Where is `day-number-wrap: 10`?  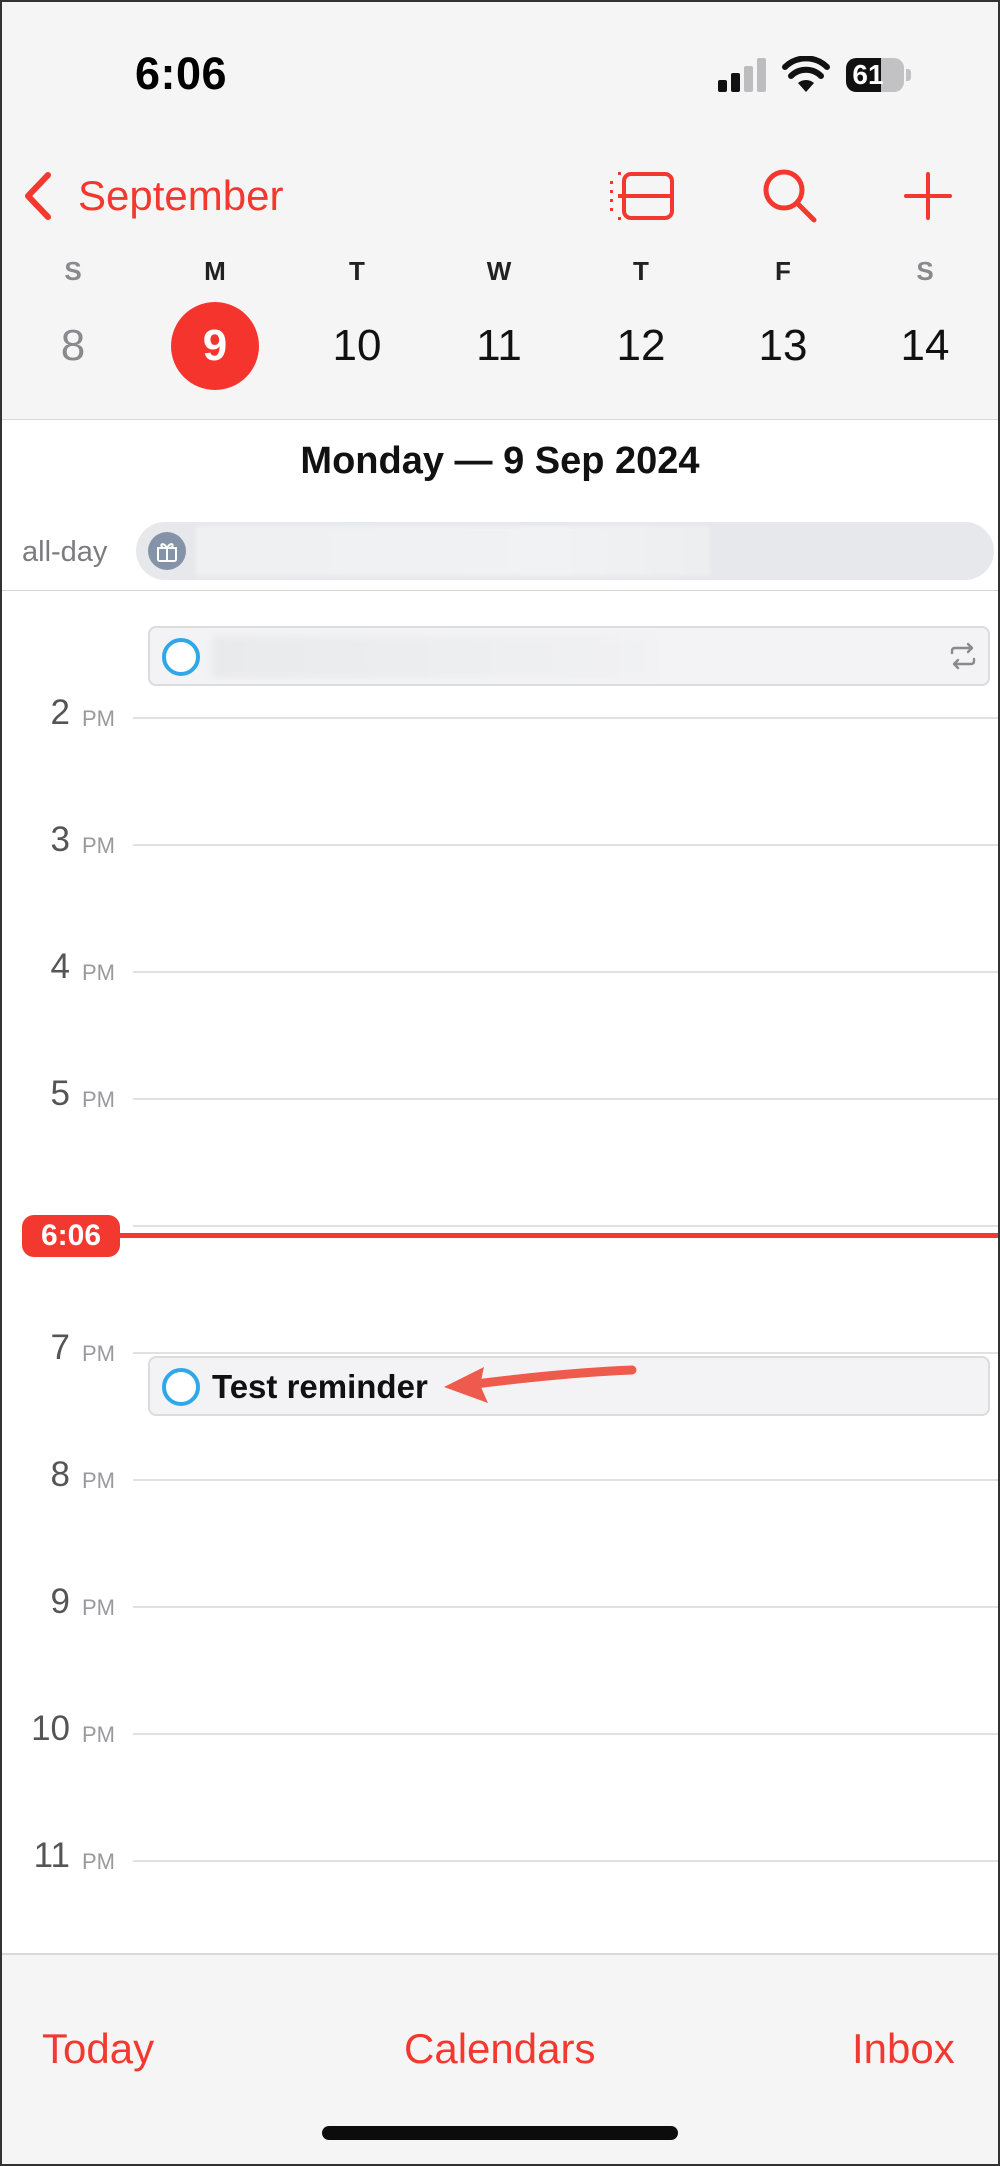
day-number-wrap: 10 is located at coordinates (357, 346).